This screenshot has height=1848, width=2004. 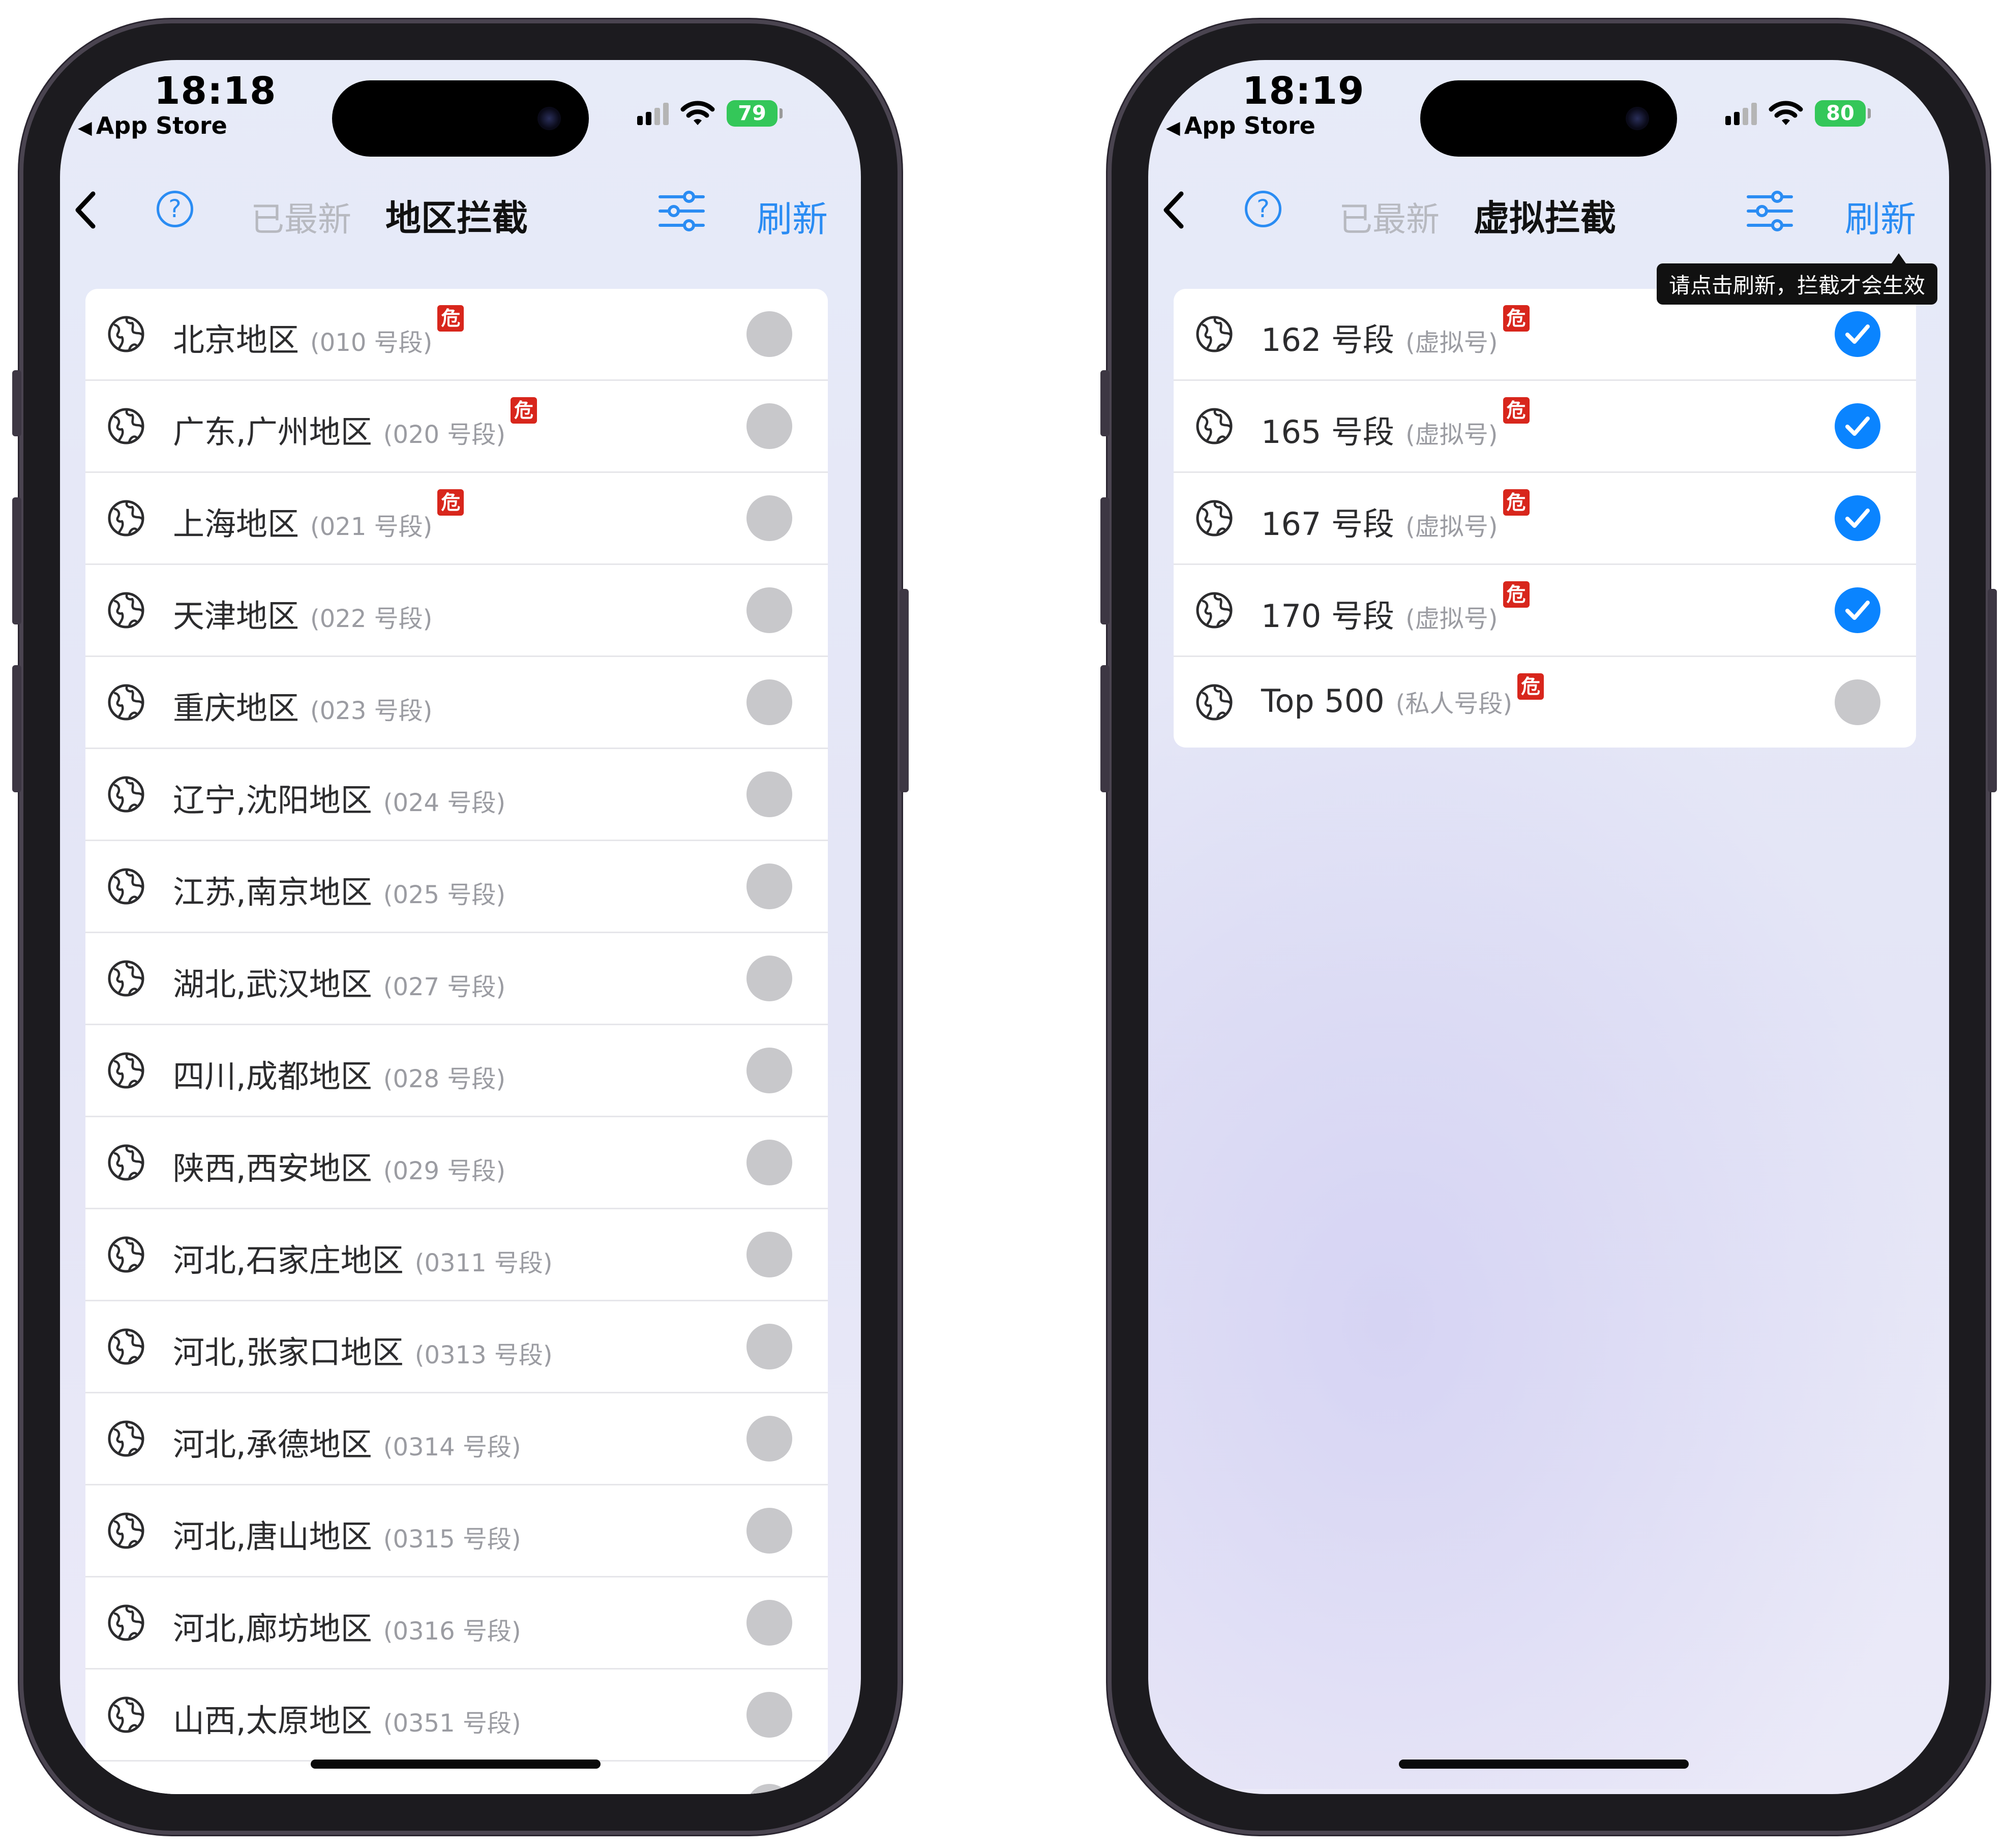 What do you see at coordinates (288, 1352) in the screenshot?
I see `item-name: 河北,张家口地区` at bounding box center [288, 1352].